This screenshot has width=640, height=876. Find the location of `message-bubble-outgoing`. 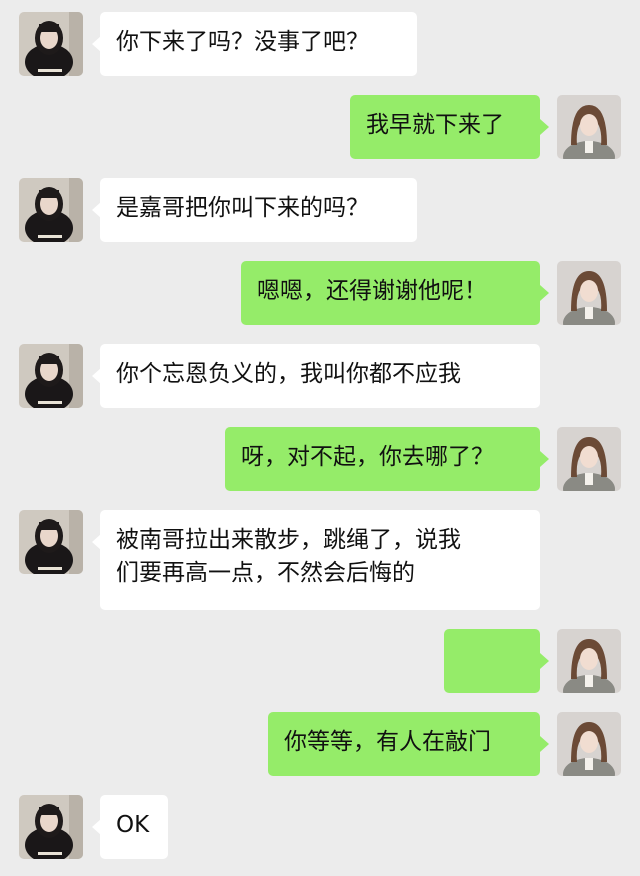

message-bubble-outgoing is located at coordinates (492, 685).